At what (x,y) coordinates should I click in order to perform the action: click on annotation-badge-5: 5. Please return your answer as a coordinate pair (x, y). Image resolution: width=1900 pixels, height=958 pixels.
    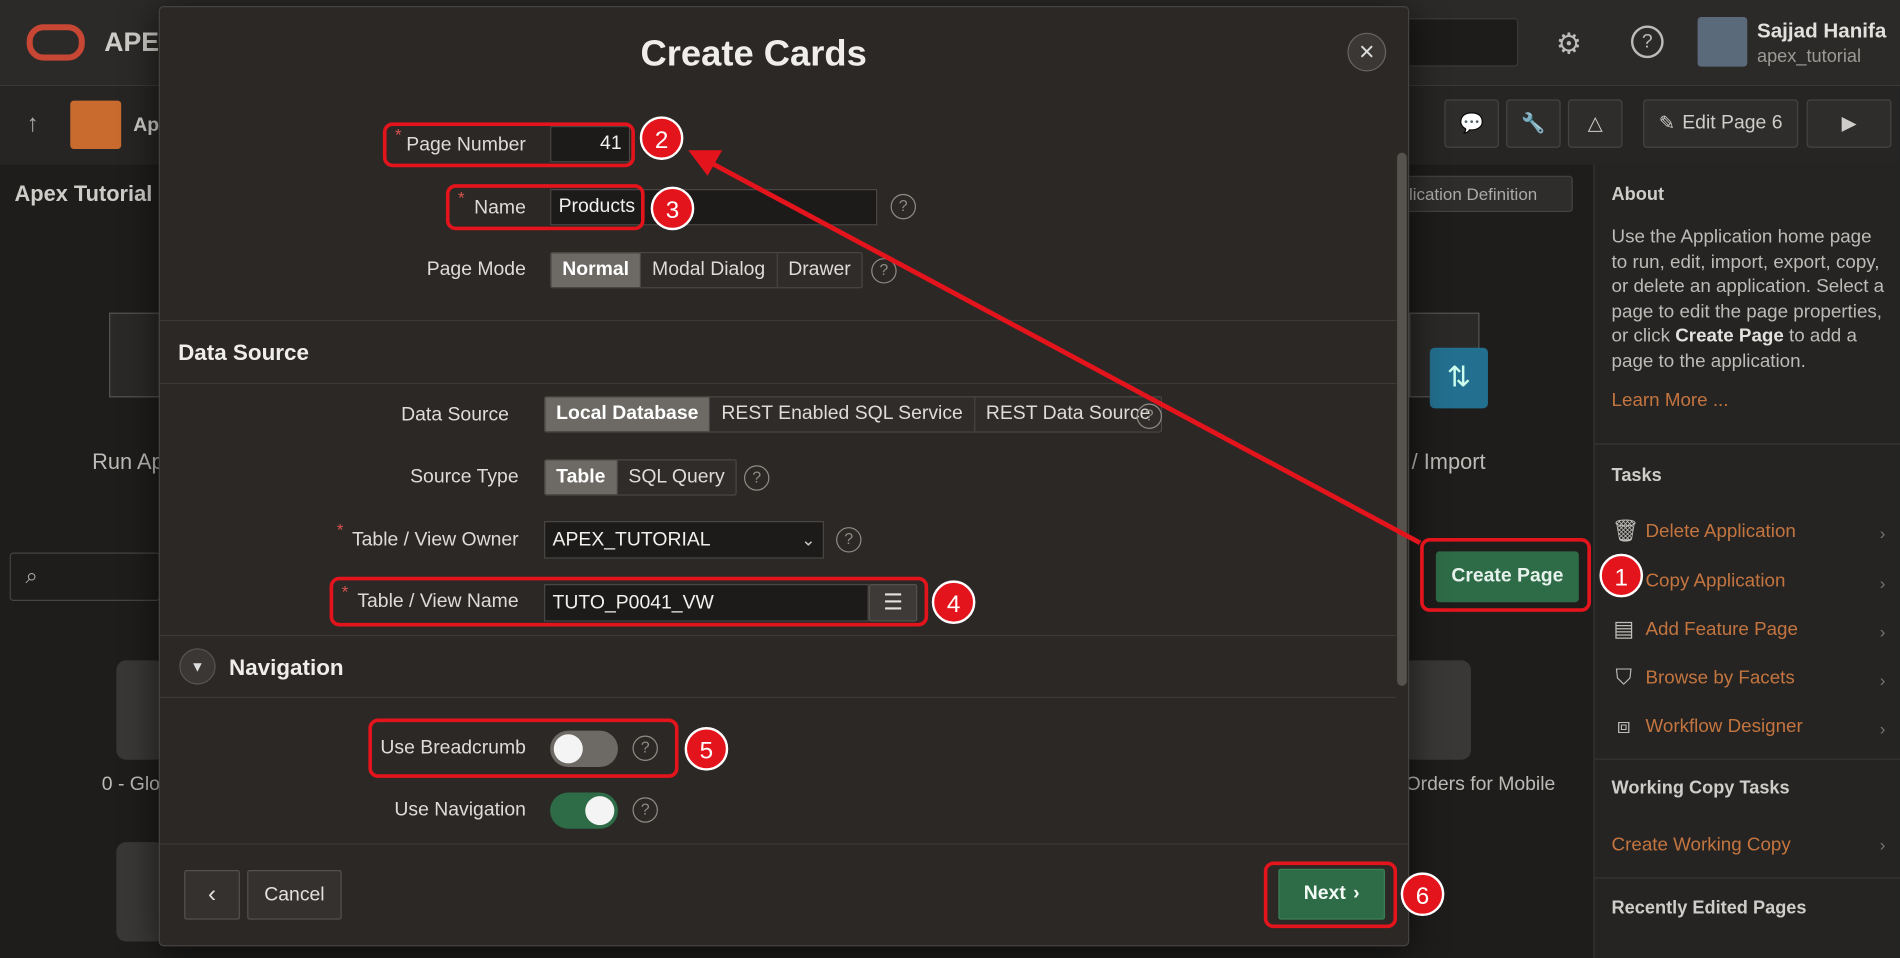
    Looking at the image, I should click on (706, 749).